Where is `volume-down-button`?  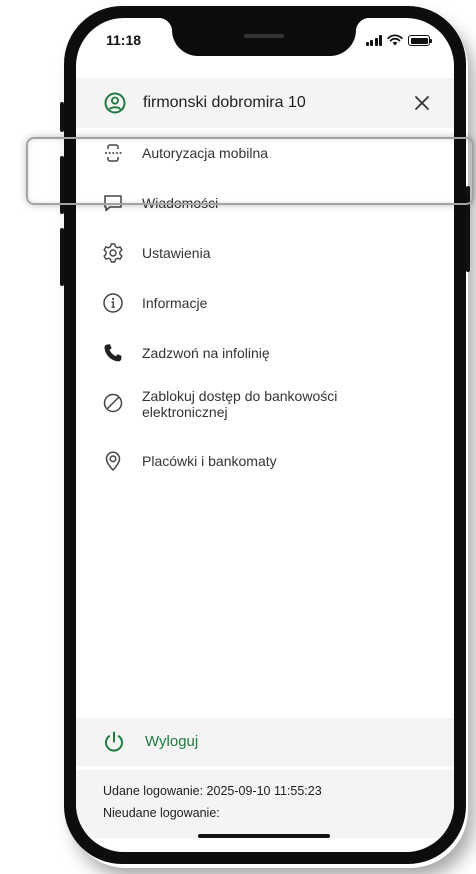
volume-down-button is located at coordinates (62, 257).